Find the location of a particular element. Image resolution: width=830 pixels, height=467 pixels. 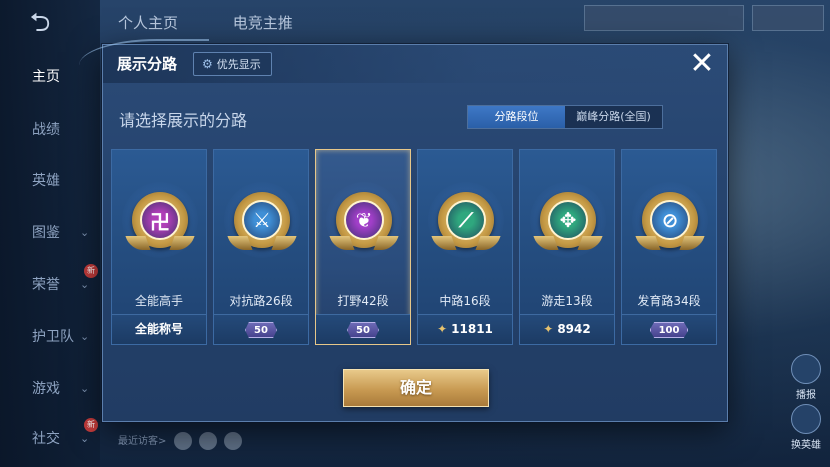

tab-esports: 电竞主推 is located at coordinates (263, 23).